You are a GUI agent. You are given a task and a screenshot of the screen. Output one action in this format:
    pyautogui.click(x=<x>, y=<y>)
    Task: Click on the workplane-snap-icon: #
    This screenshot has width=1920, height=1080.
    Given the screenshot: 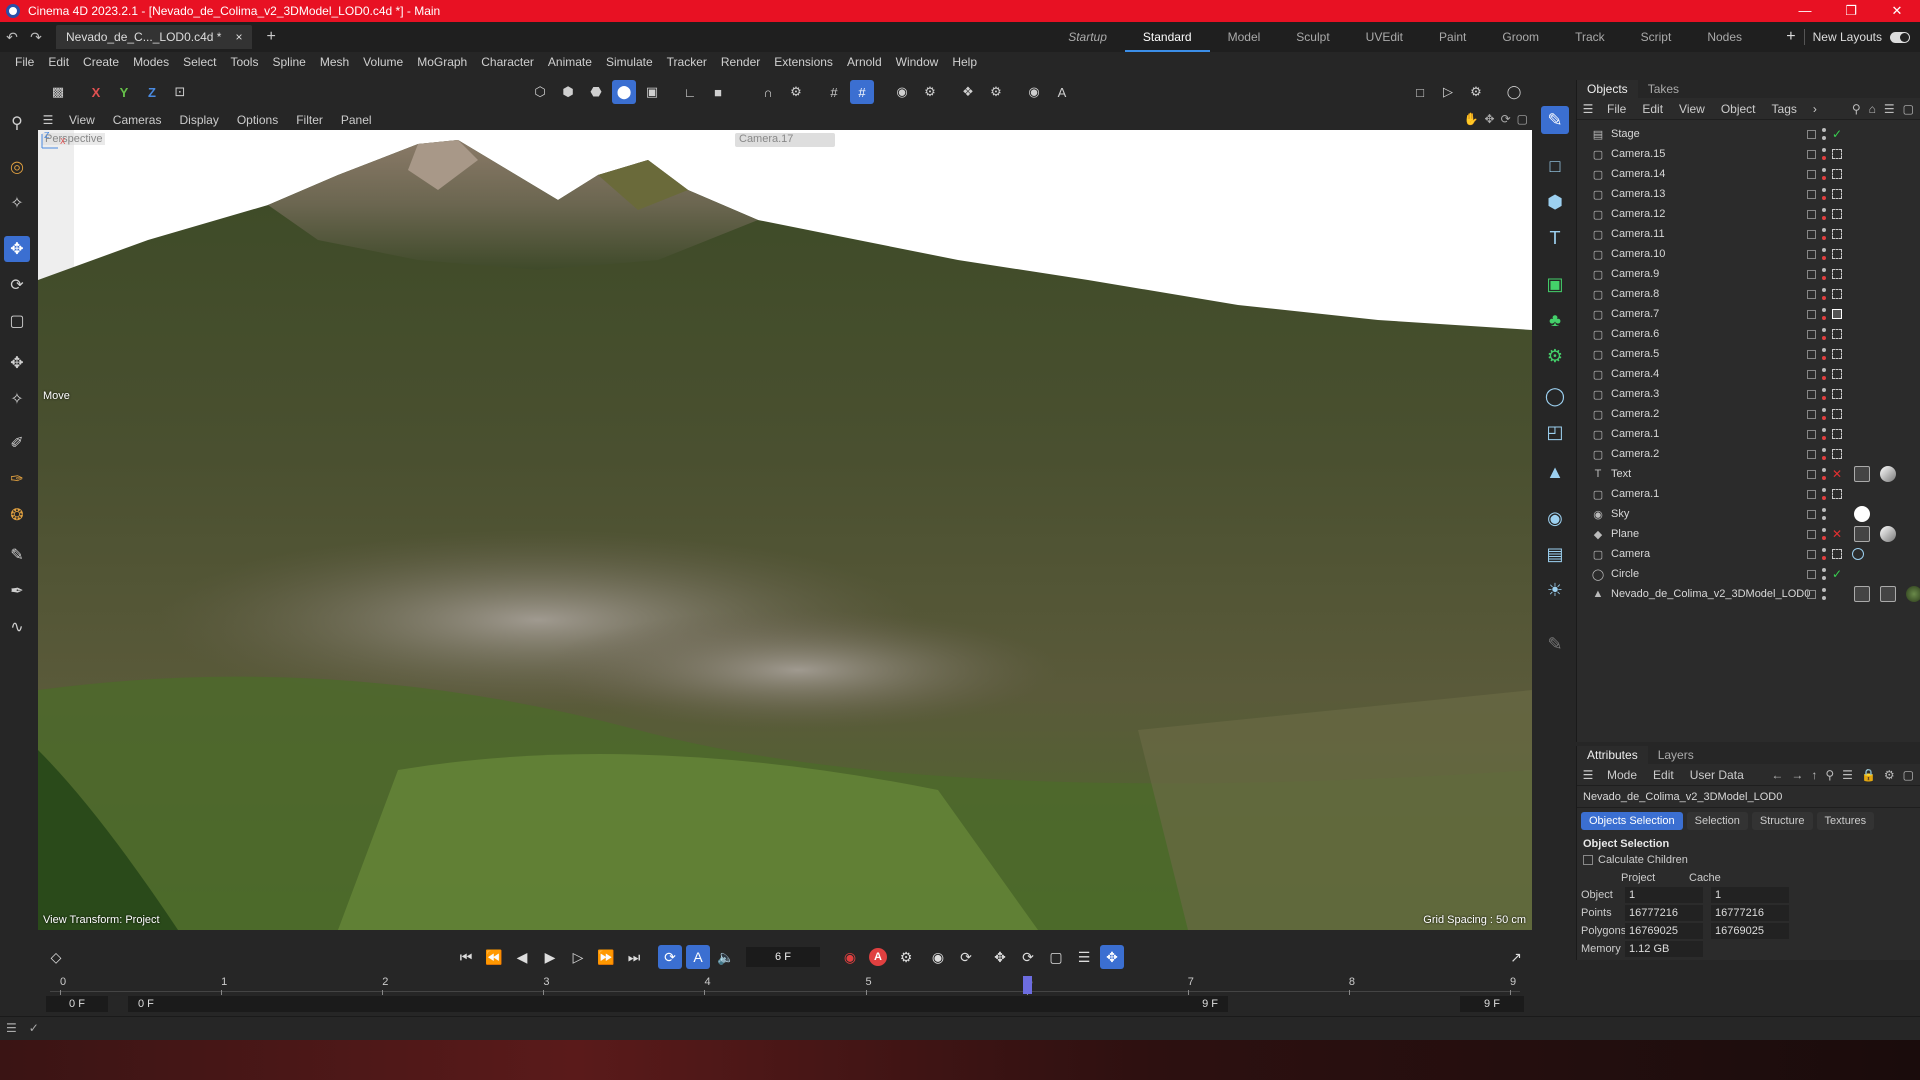 What is the action you would take?
    pyautogui.click(x=862, y=92)
    